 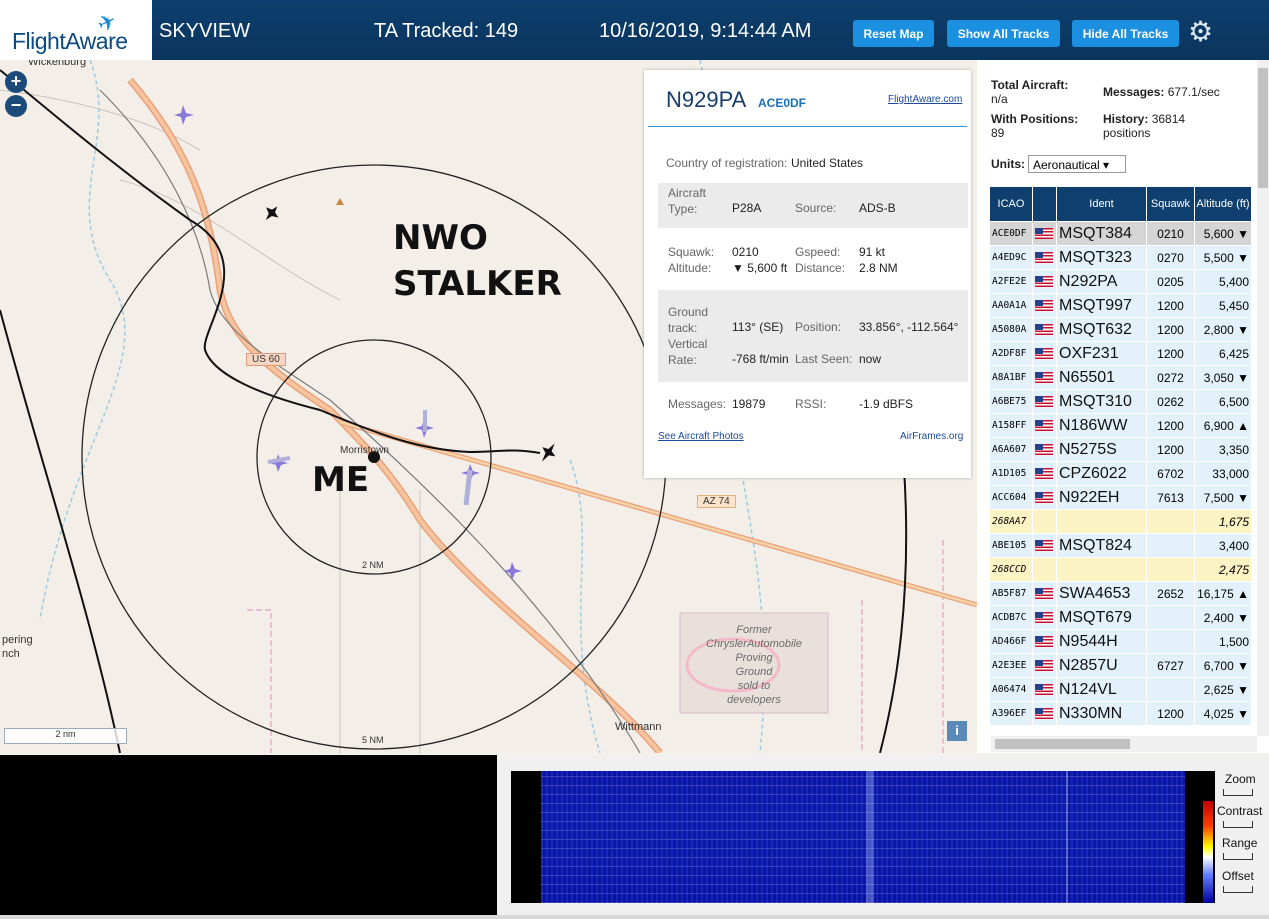 I want to click on table-row: A8A1BF N65501 0272 3,050 ▼, so click(x=1120, y=377).